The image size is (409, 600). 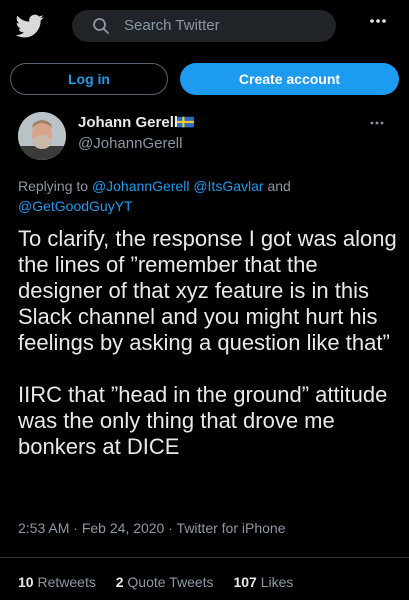 What do you see at coordinates (123, 528) in the screenshot?
I see `tweet-date: Feb 24, 2020` at bounding box center [123, 528].